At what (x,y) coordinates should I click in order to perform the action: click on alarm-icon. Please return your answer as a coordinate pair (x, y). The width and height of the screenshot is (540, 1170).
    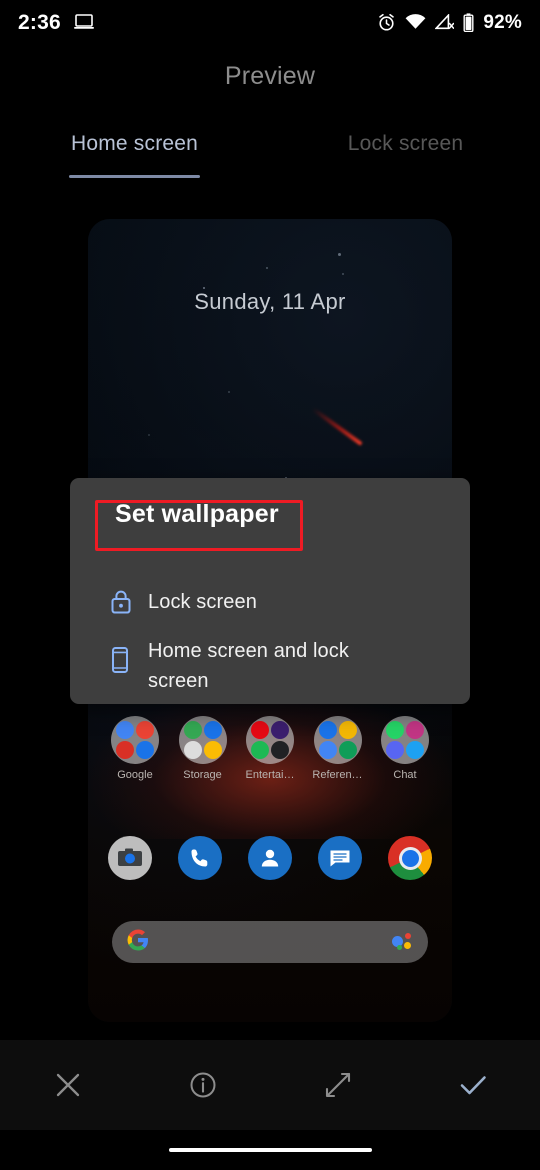
    Looking at the image, I should click on (387, 22).